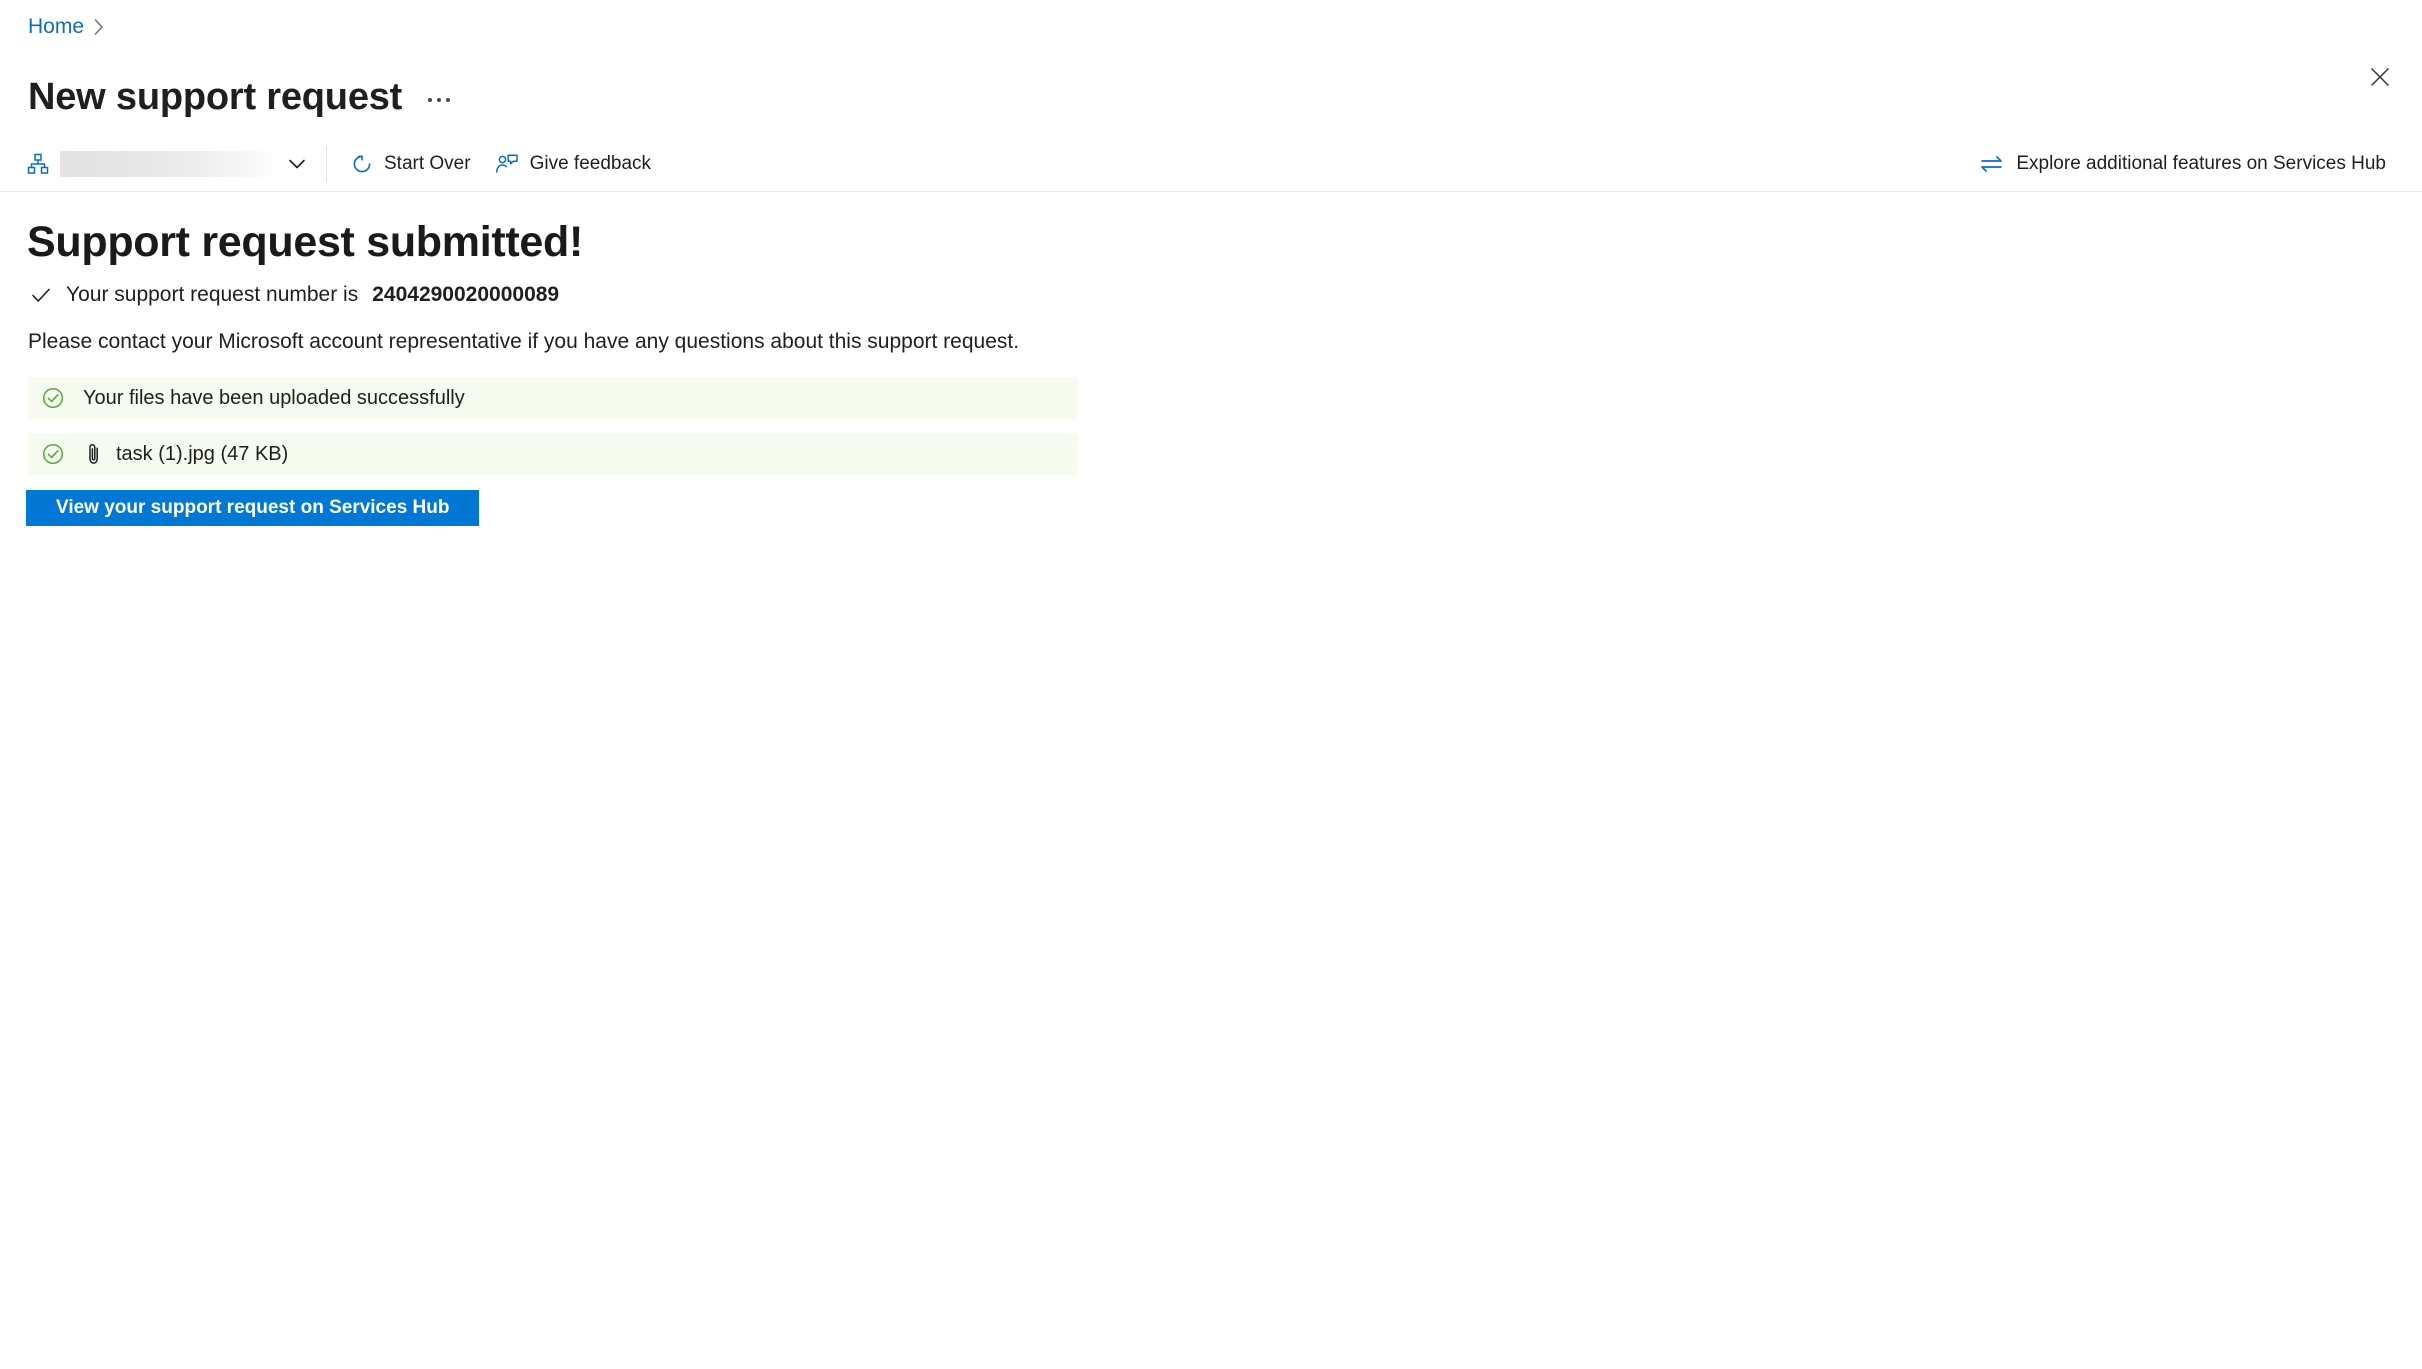 The width and height of the screenshot is (2422, 1369). I want to click on person-feedback-icon, so click(507, 164).